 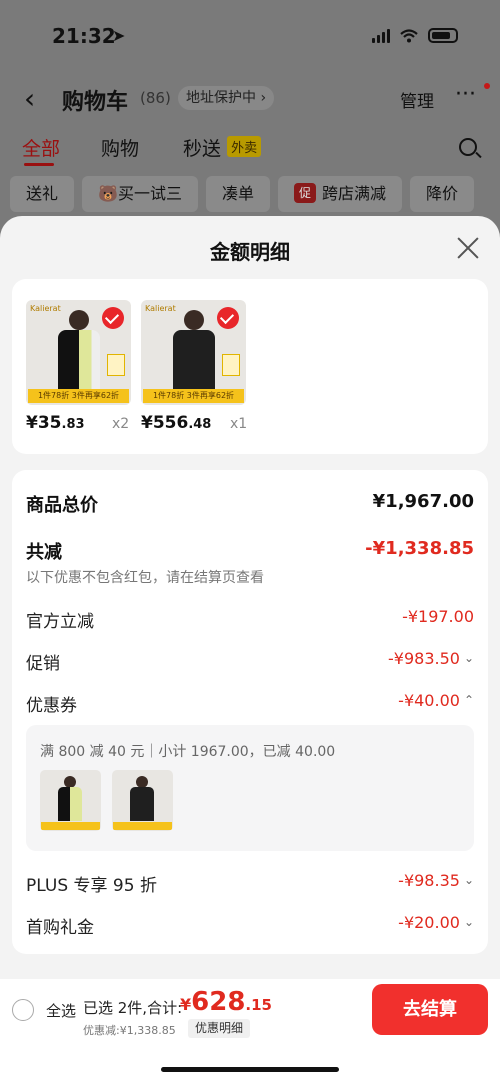 What do you see at coordinates (487, 86) in the screenshot?
I see `notification-dot` at bounding box center [487, 86].